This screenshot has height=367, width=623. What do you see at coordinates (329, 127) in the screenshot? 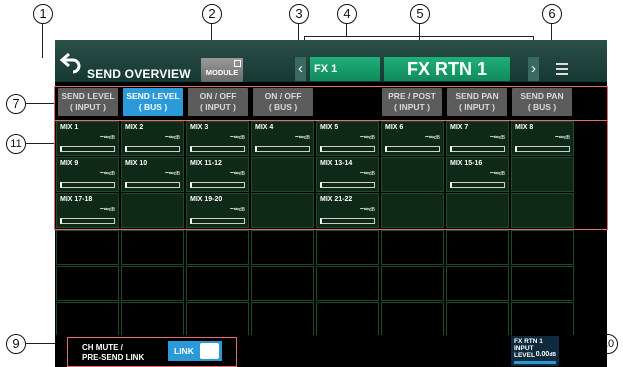
I see `mix-name: MIX 5` at bounding box center [329, 127].